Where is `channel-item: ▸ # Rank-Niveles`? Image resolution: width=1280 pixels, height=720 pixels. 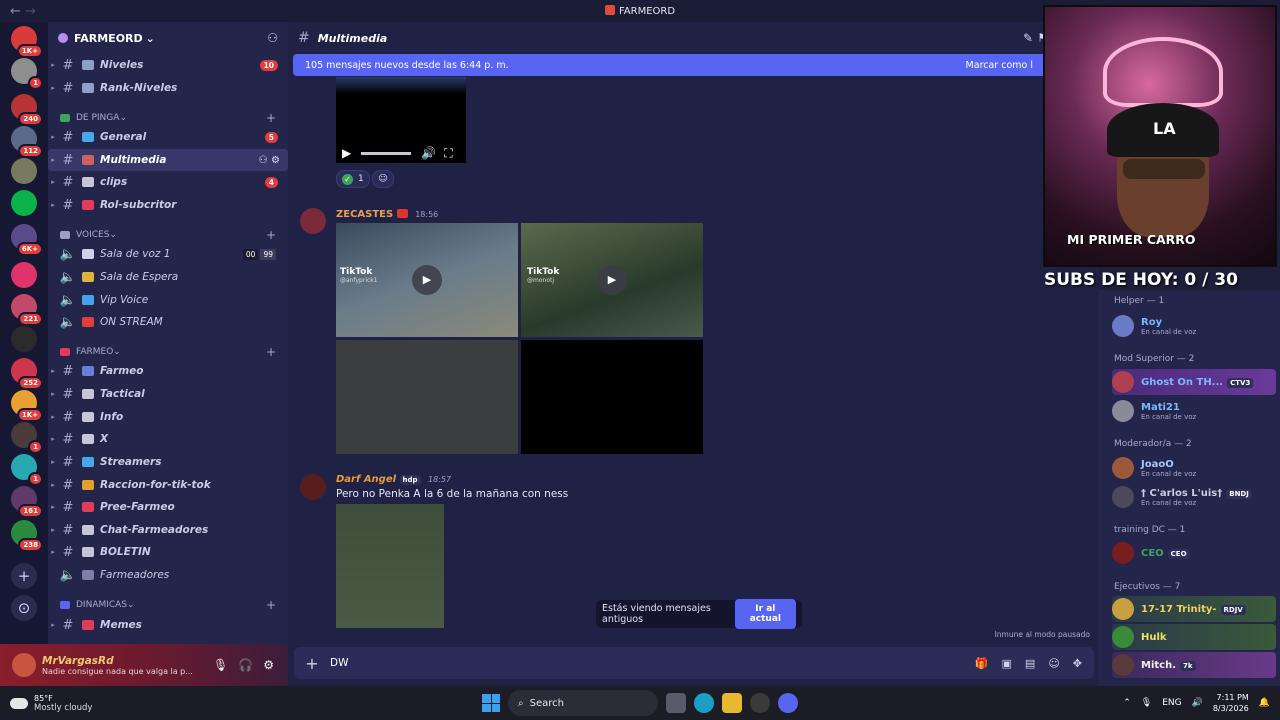 channel-item: ▸ # Rank-Niveles is located at coordinates (168, 88).